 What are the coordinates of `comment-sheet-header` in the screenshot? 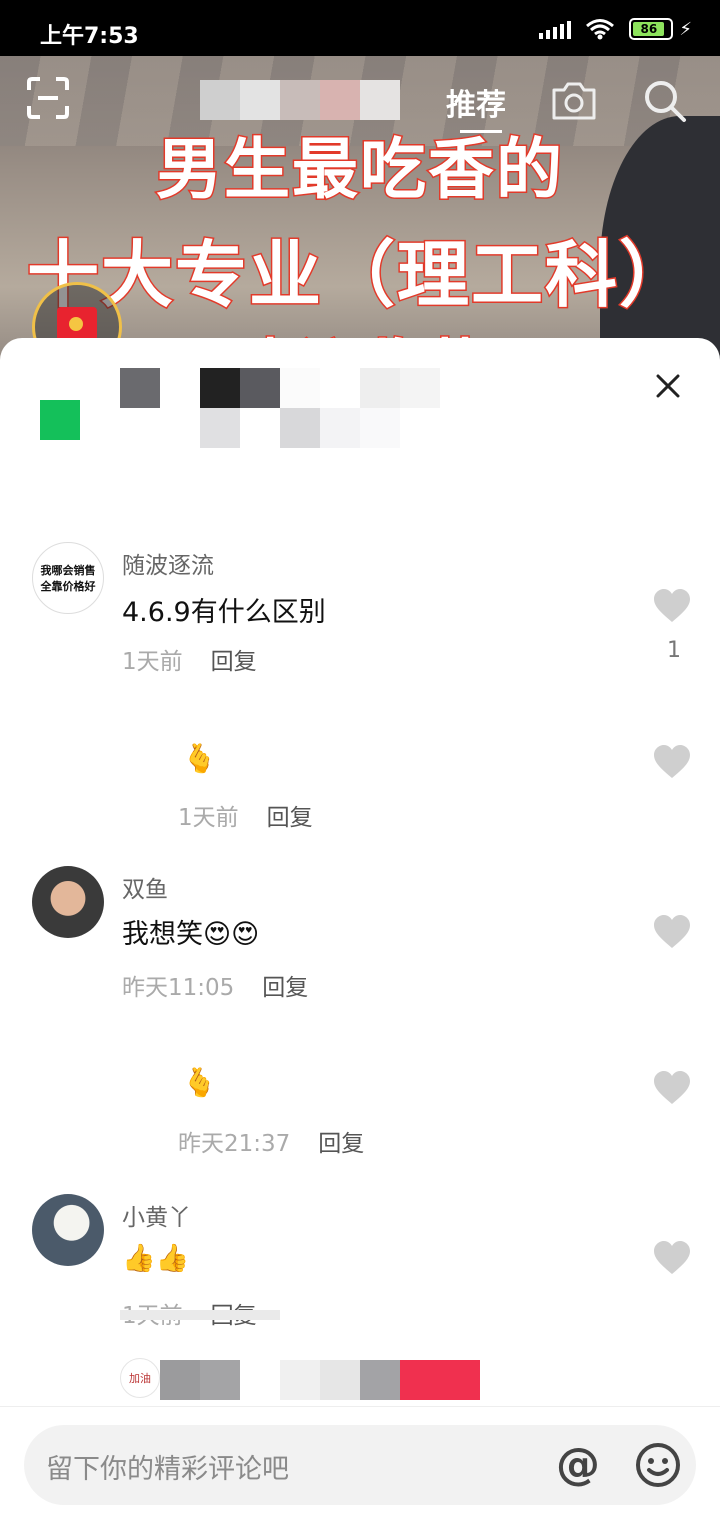 It's located at (360, 398).